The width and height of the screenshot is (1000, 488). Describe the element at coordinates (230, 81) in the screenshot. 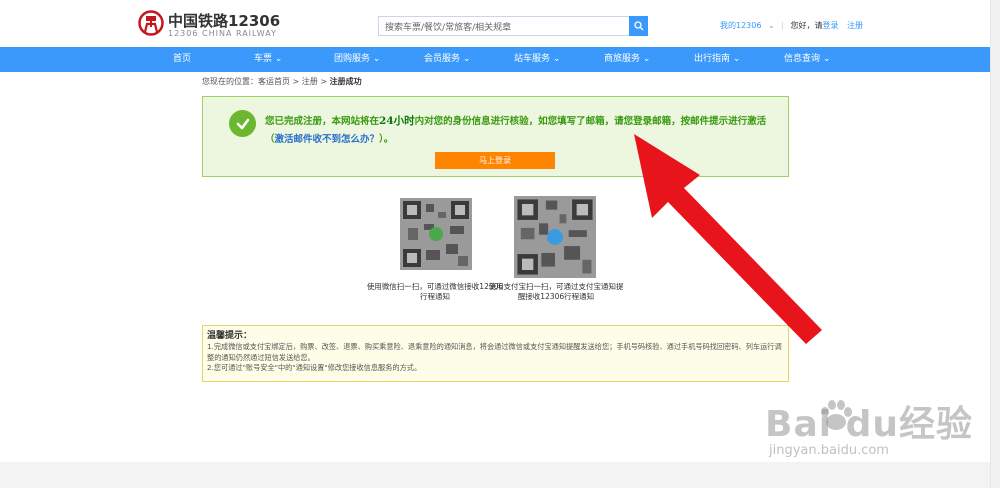

I see `breadcrumb-prefix: 您现在的位置：` at that location.